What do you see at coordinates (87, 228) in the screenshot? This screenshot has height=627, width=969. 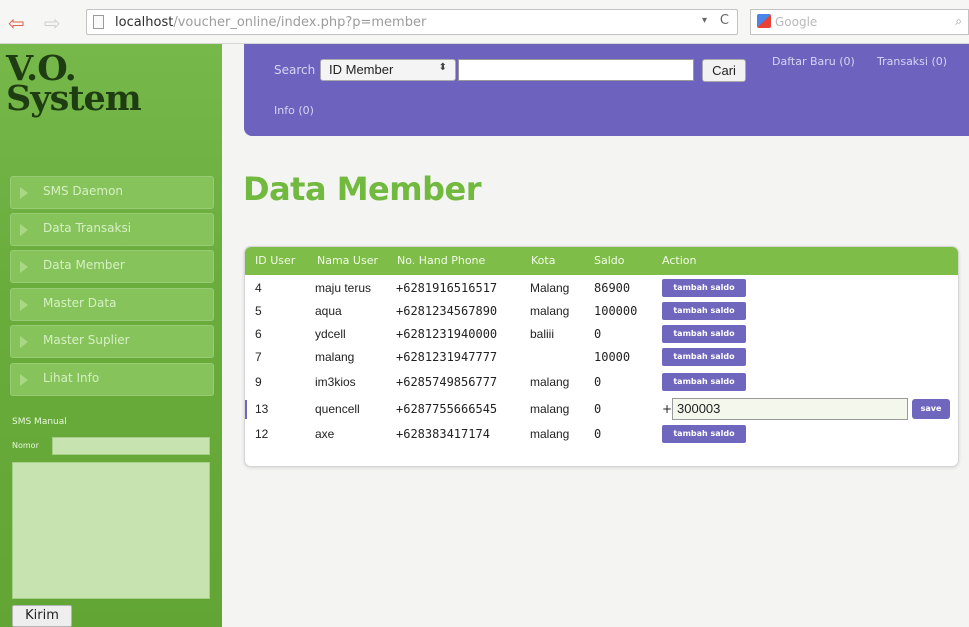 I see `sidebar-item-label: Data Transaksi` at bounding box center [87, 228].